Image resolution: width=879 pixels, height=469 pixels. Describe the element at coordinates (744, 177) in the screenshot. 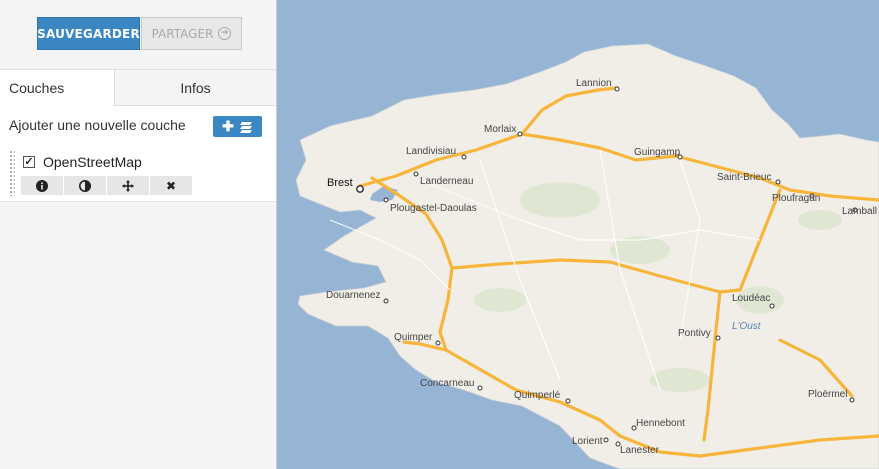

I see `city-label-saint-brieuc: Saint-Brieuc` at that location.